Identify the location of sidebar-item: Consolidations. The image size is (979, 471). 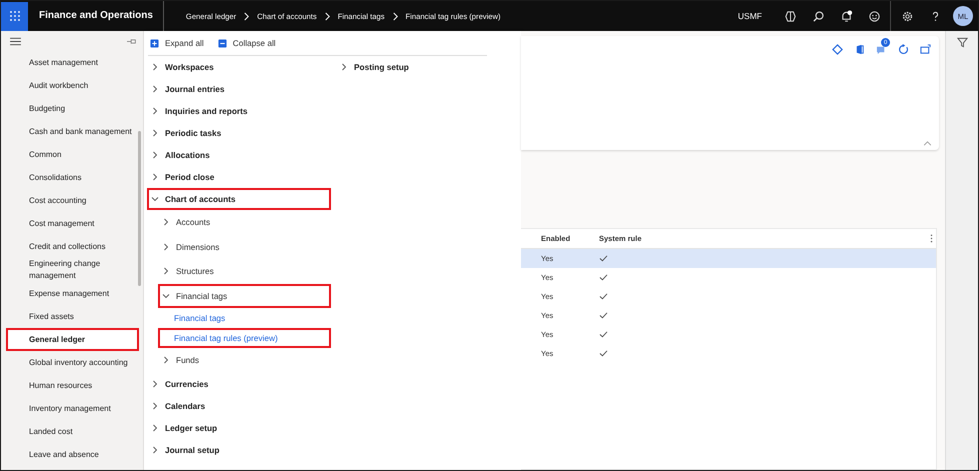
(72, 177).